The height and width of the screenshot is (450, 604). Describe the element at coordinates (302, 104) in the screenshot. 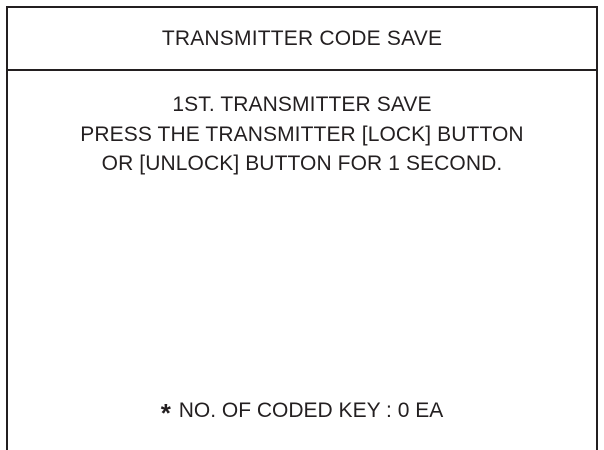

I see `message-line-1: 1ST. TRANSMITTER SAVE` at that location.